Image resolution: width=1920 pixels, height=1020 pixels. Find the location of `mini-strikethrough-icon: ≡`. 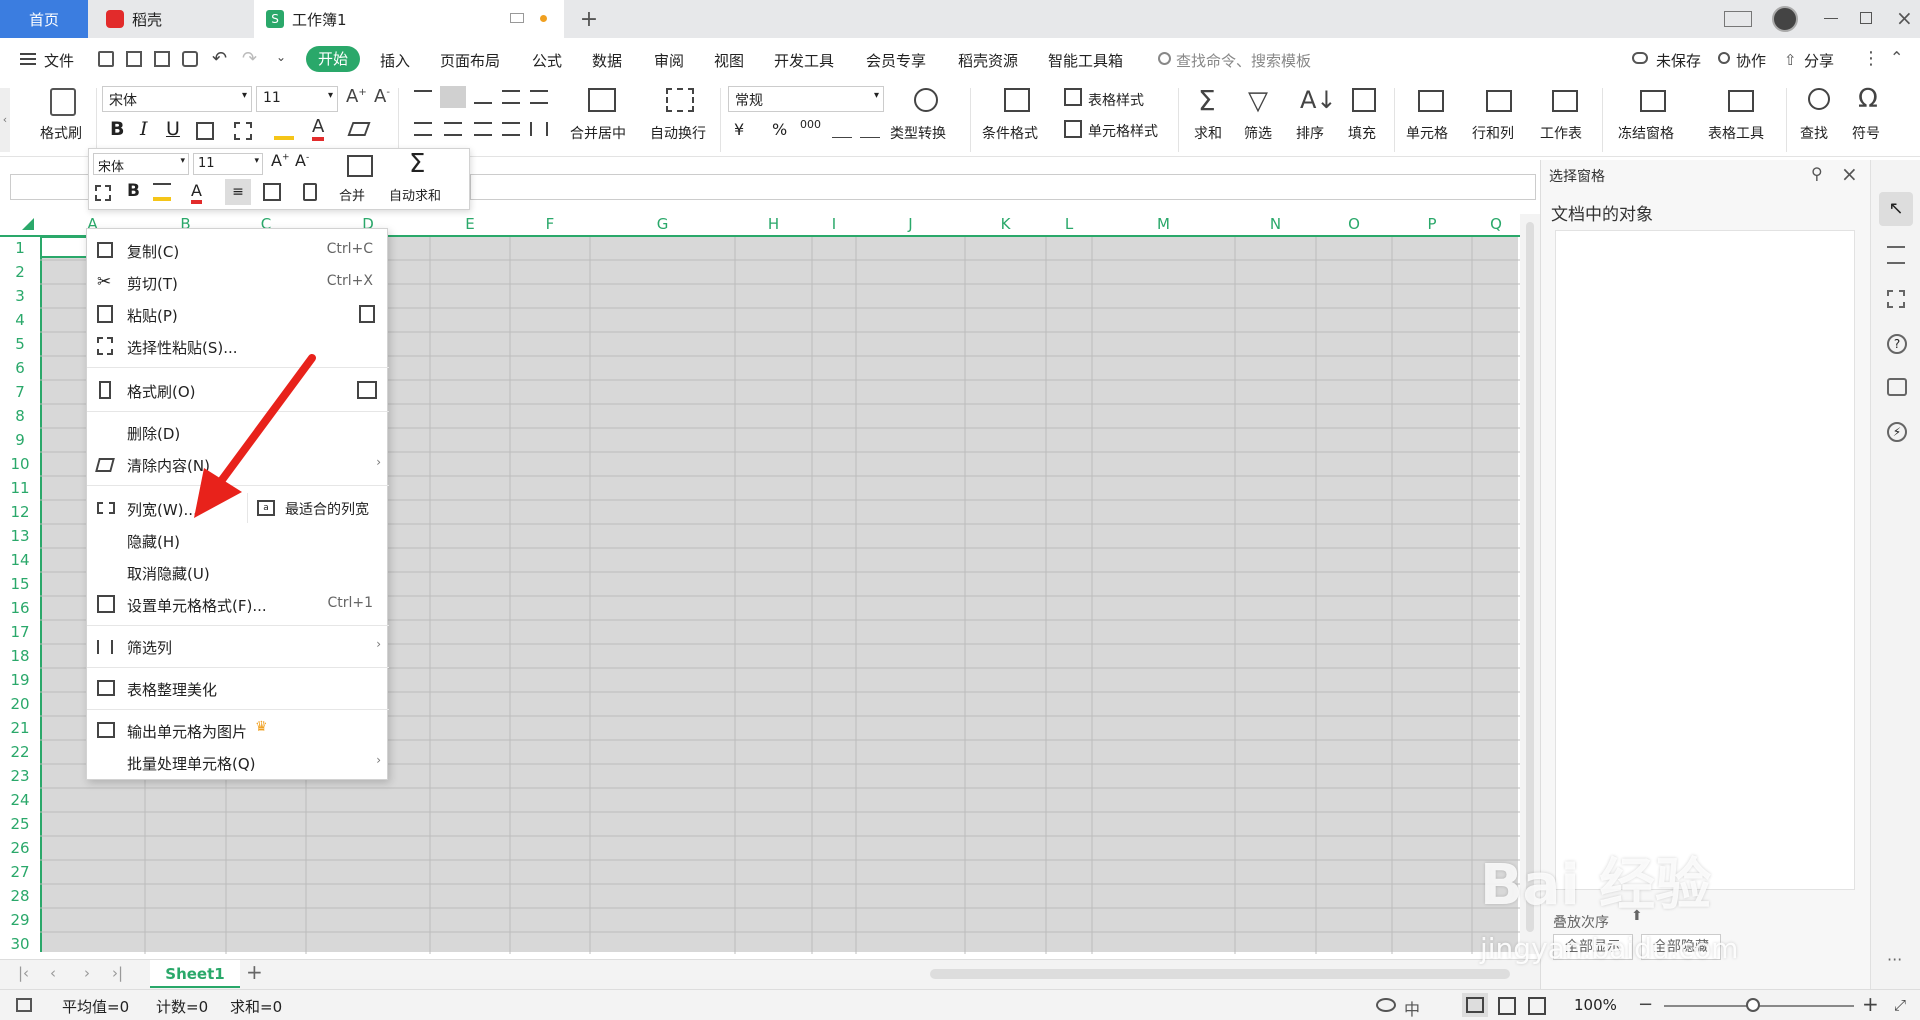

mini-strikethrough-icon: ≡ is located at coordinates (238, 192).